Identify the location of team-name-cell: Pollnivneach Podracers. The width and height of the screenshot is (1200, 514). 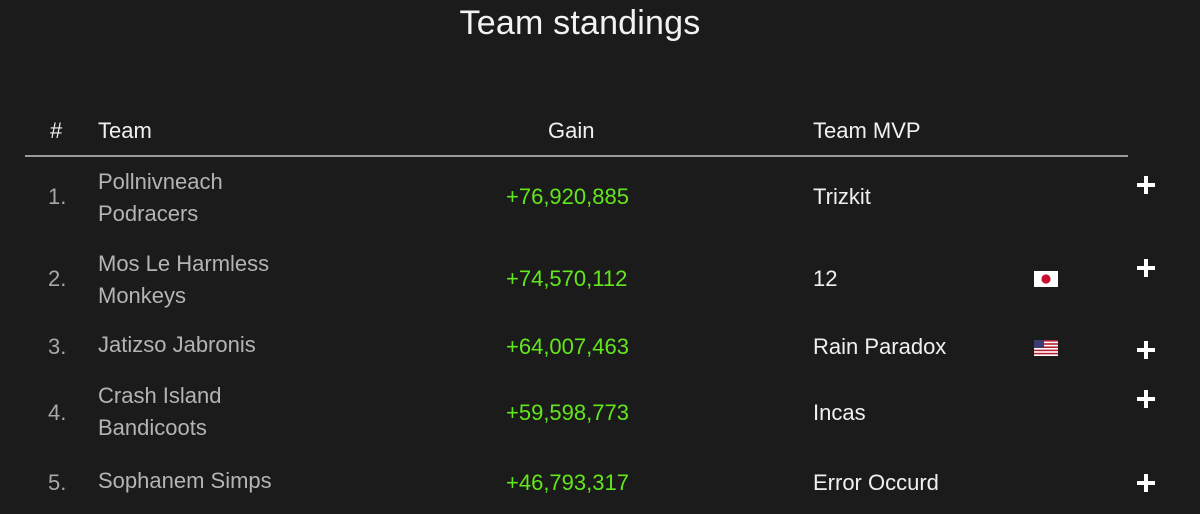
(228, 198).